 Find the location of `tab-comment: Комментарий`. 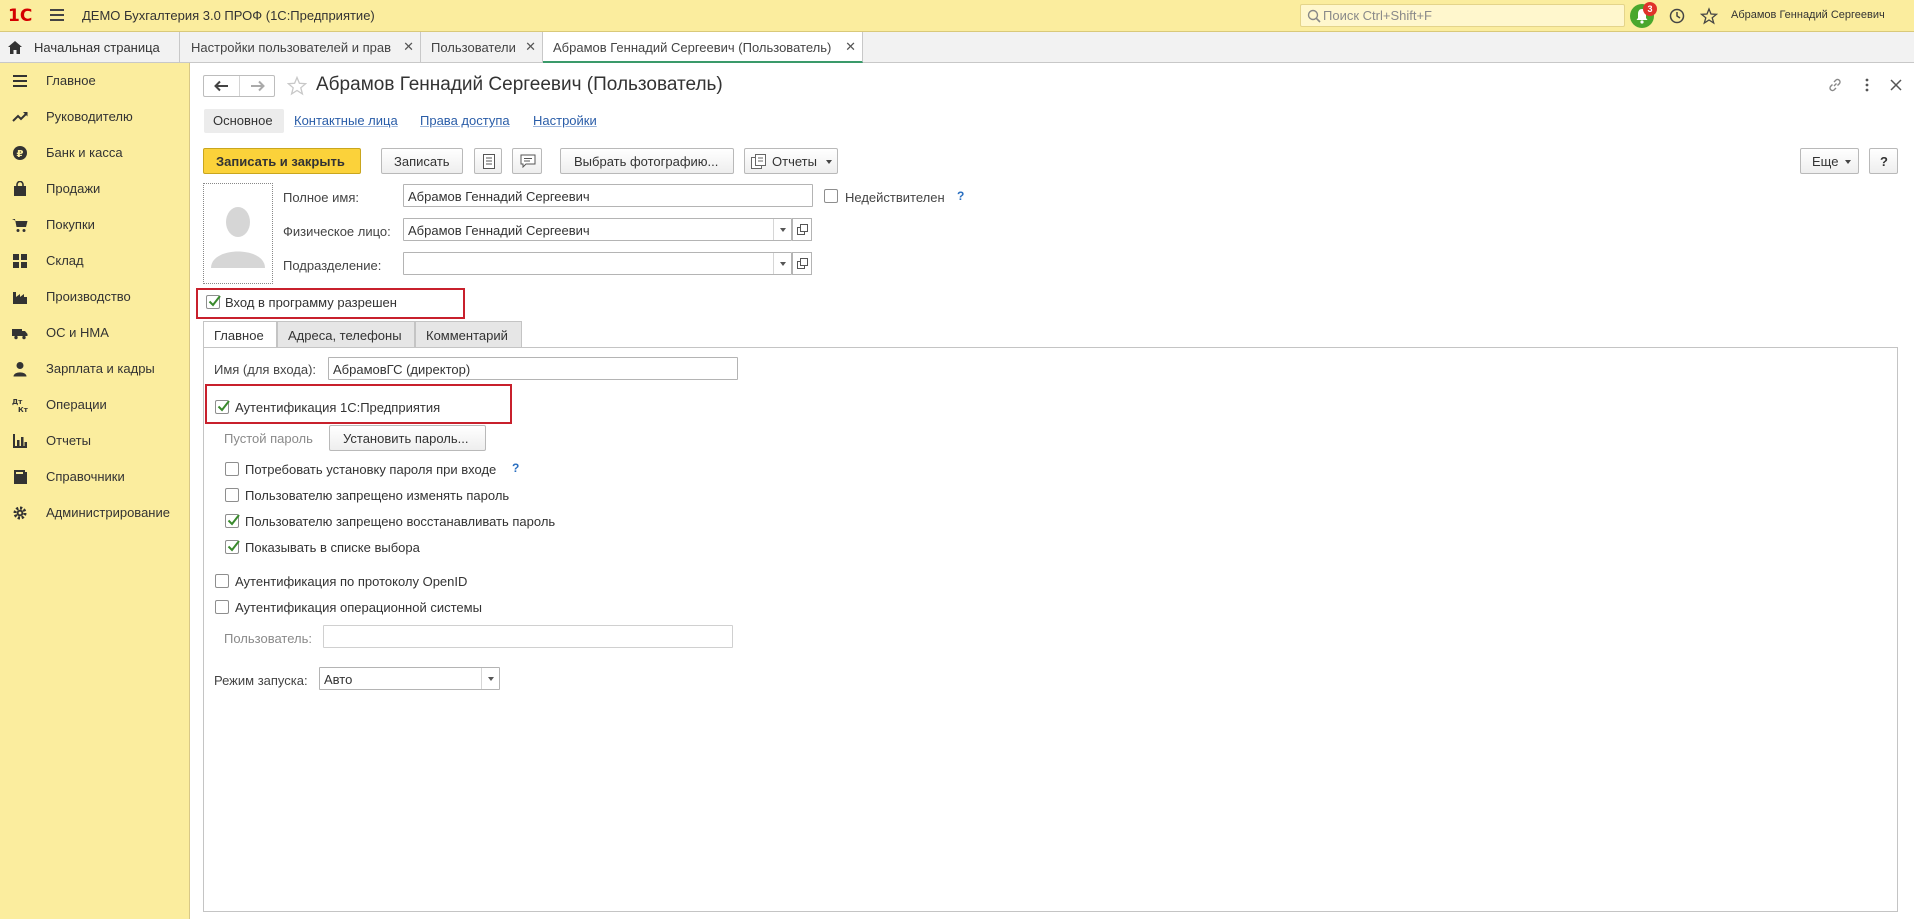

tab-comment: Комментарий is located at coordinates (468, 334).